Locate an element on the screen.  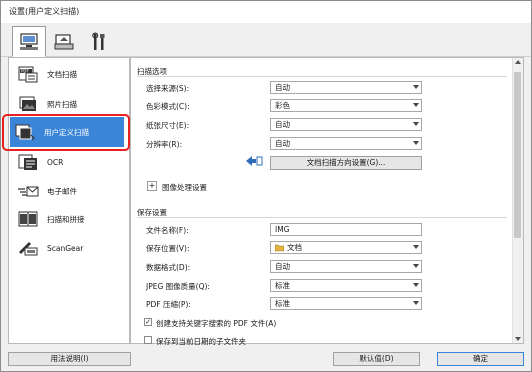
color-mode-select: 彩色 is located at coordinates (346, 105).